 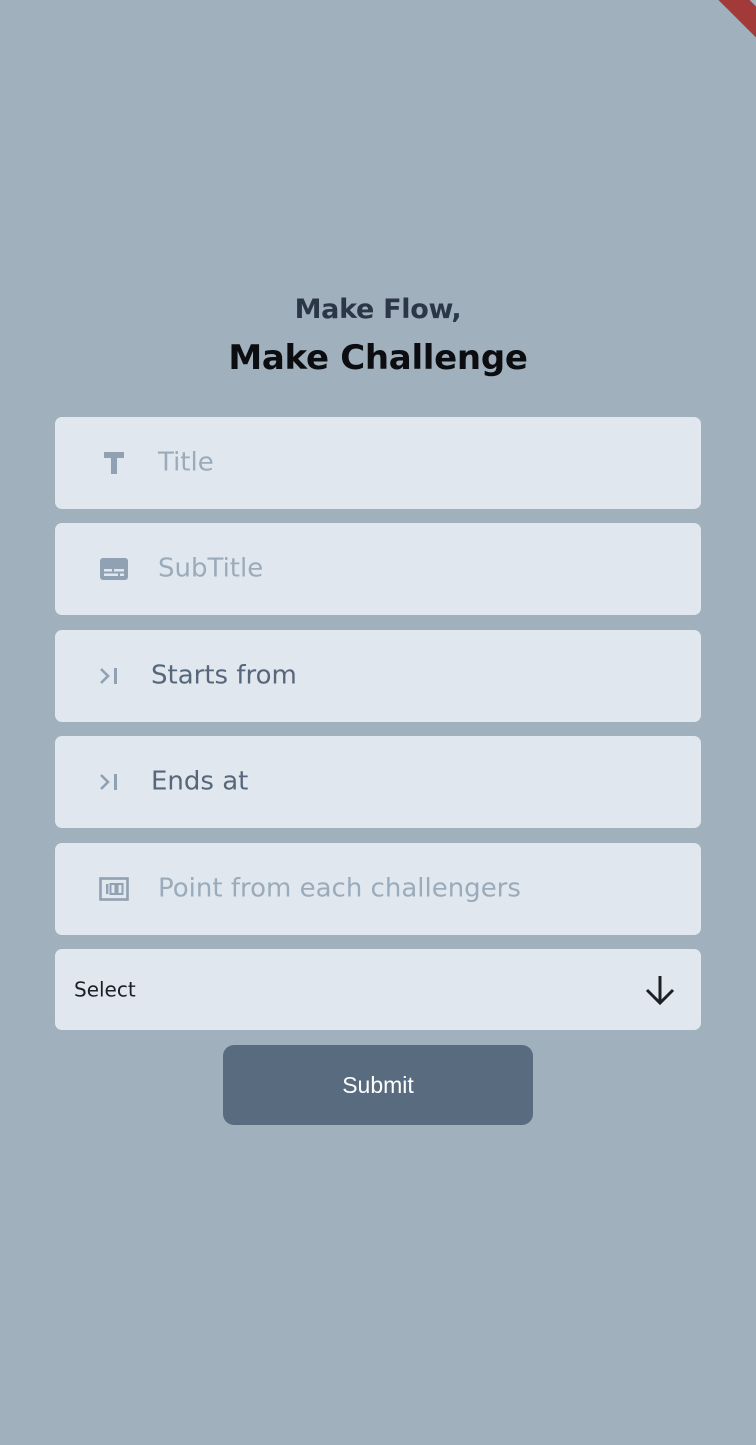 I want to click on submit-button: Submit, so click(x=378, y=1085).